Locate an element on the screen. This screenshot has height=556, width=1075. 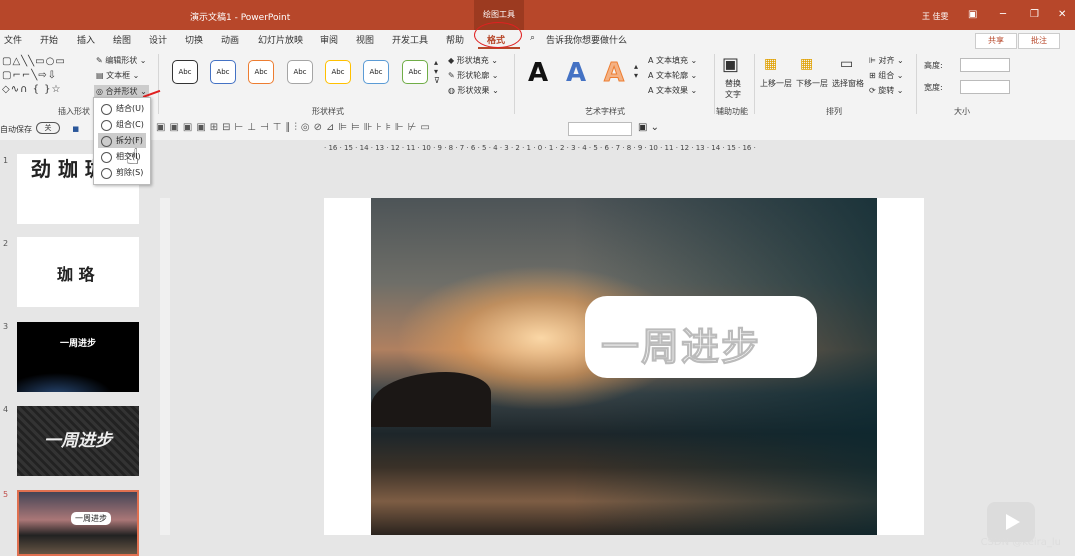
slide-thumbnail-2: 珈 珞 is located at coordinates (78, 272).